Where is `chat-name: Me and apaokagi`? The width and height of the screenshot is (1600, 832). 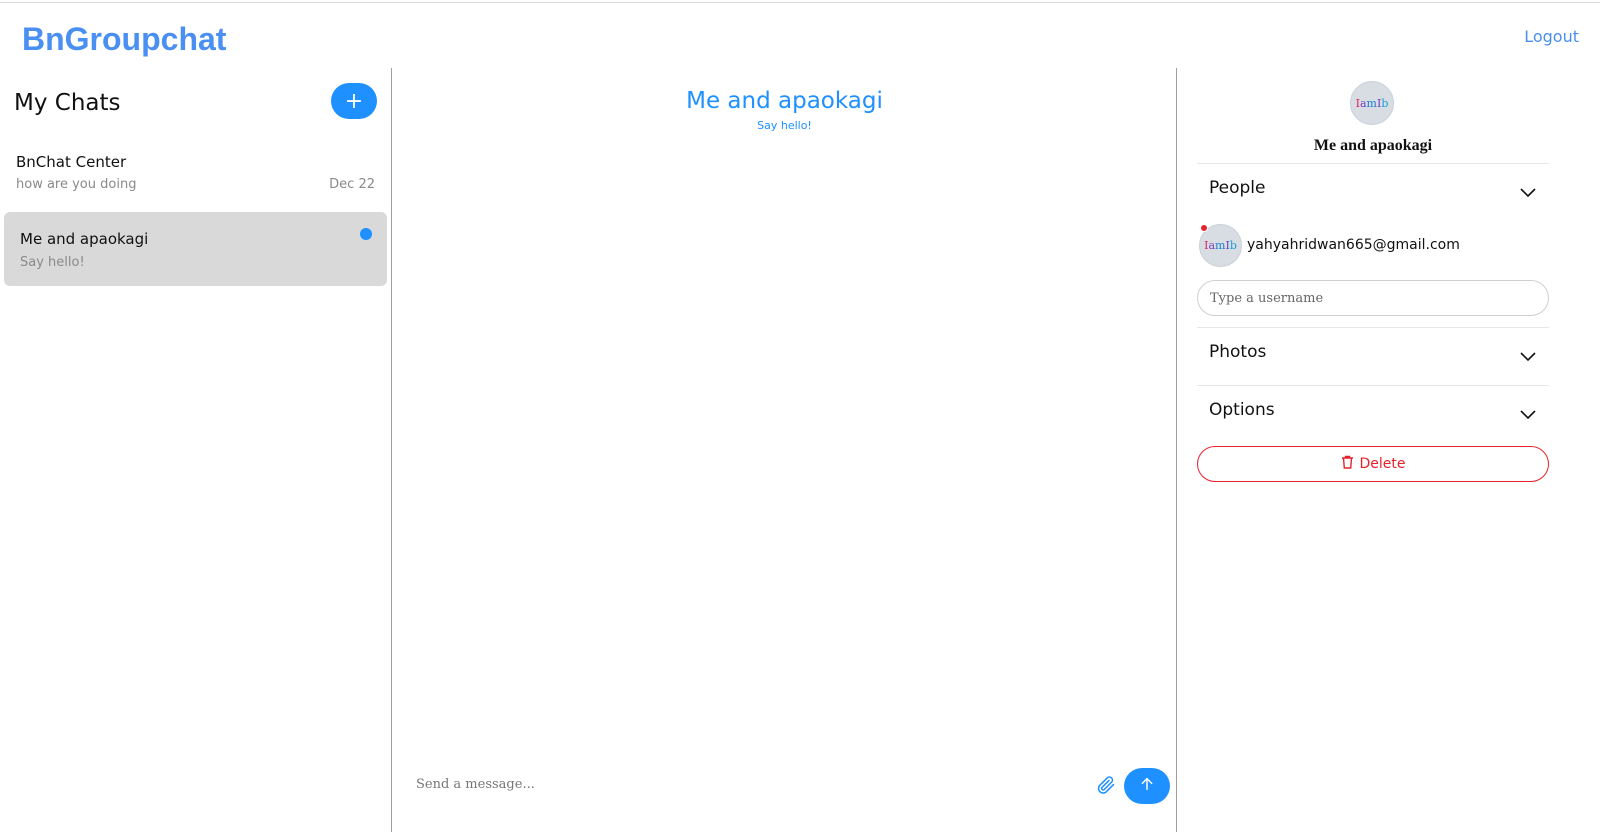
chat-name: Me and apaokagi is located at coordinates (84, 239).